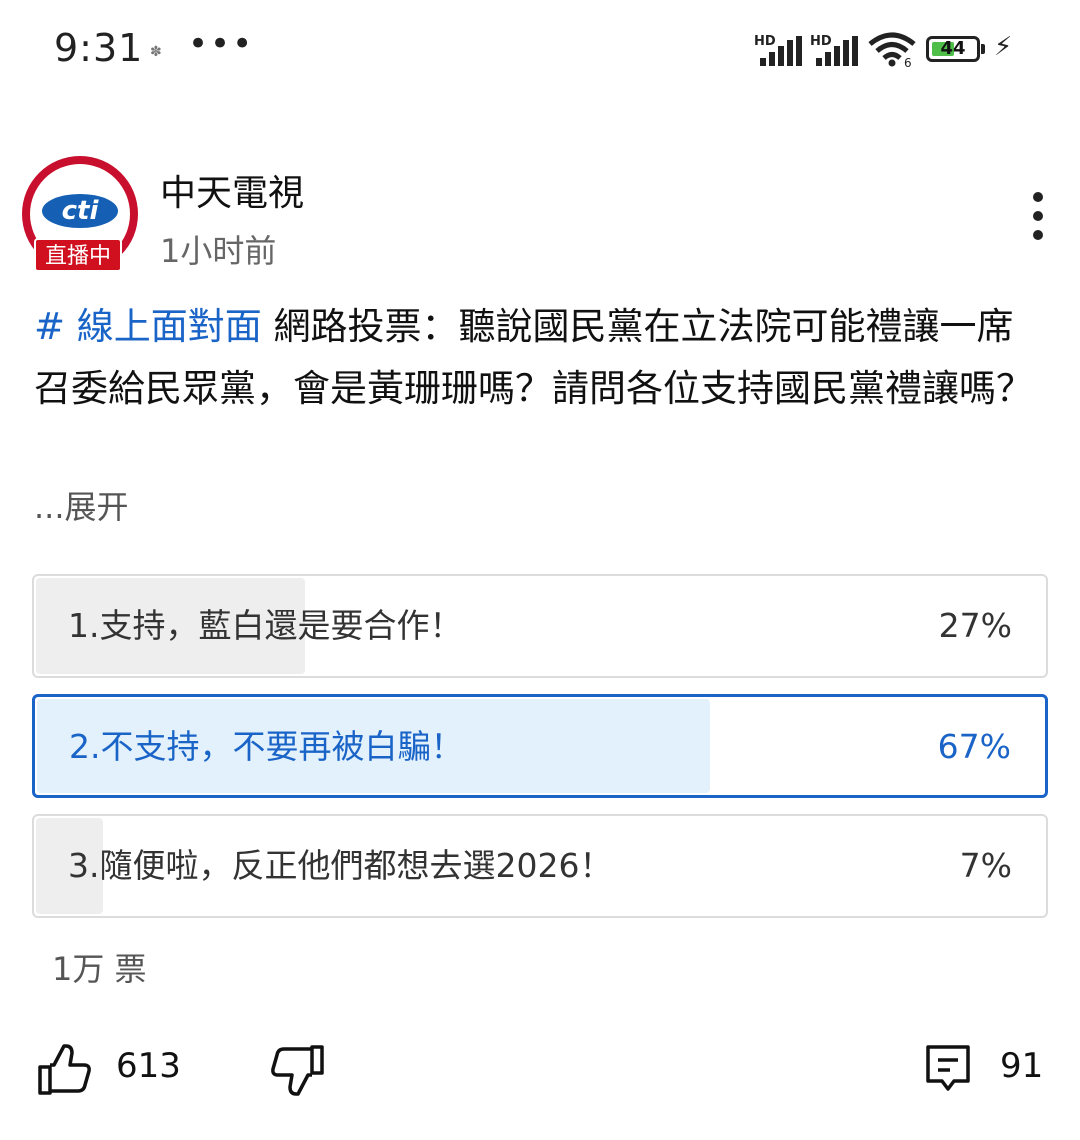  I want to click on poll-option: 3.隨便啦，反正他們都想去選2026！ 7%, so click(540, 866).